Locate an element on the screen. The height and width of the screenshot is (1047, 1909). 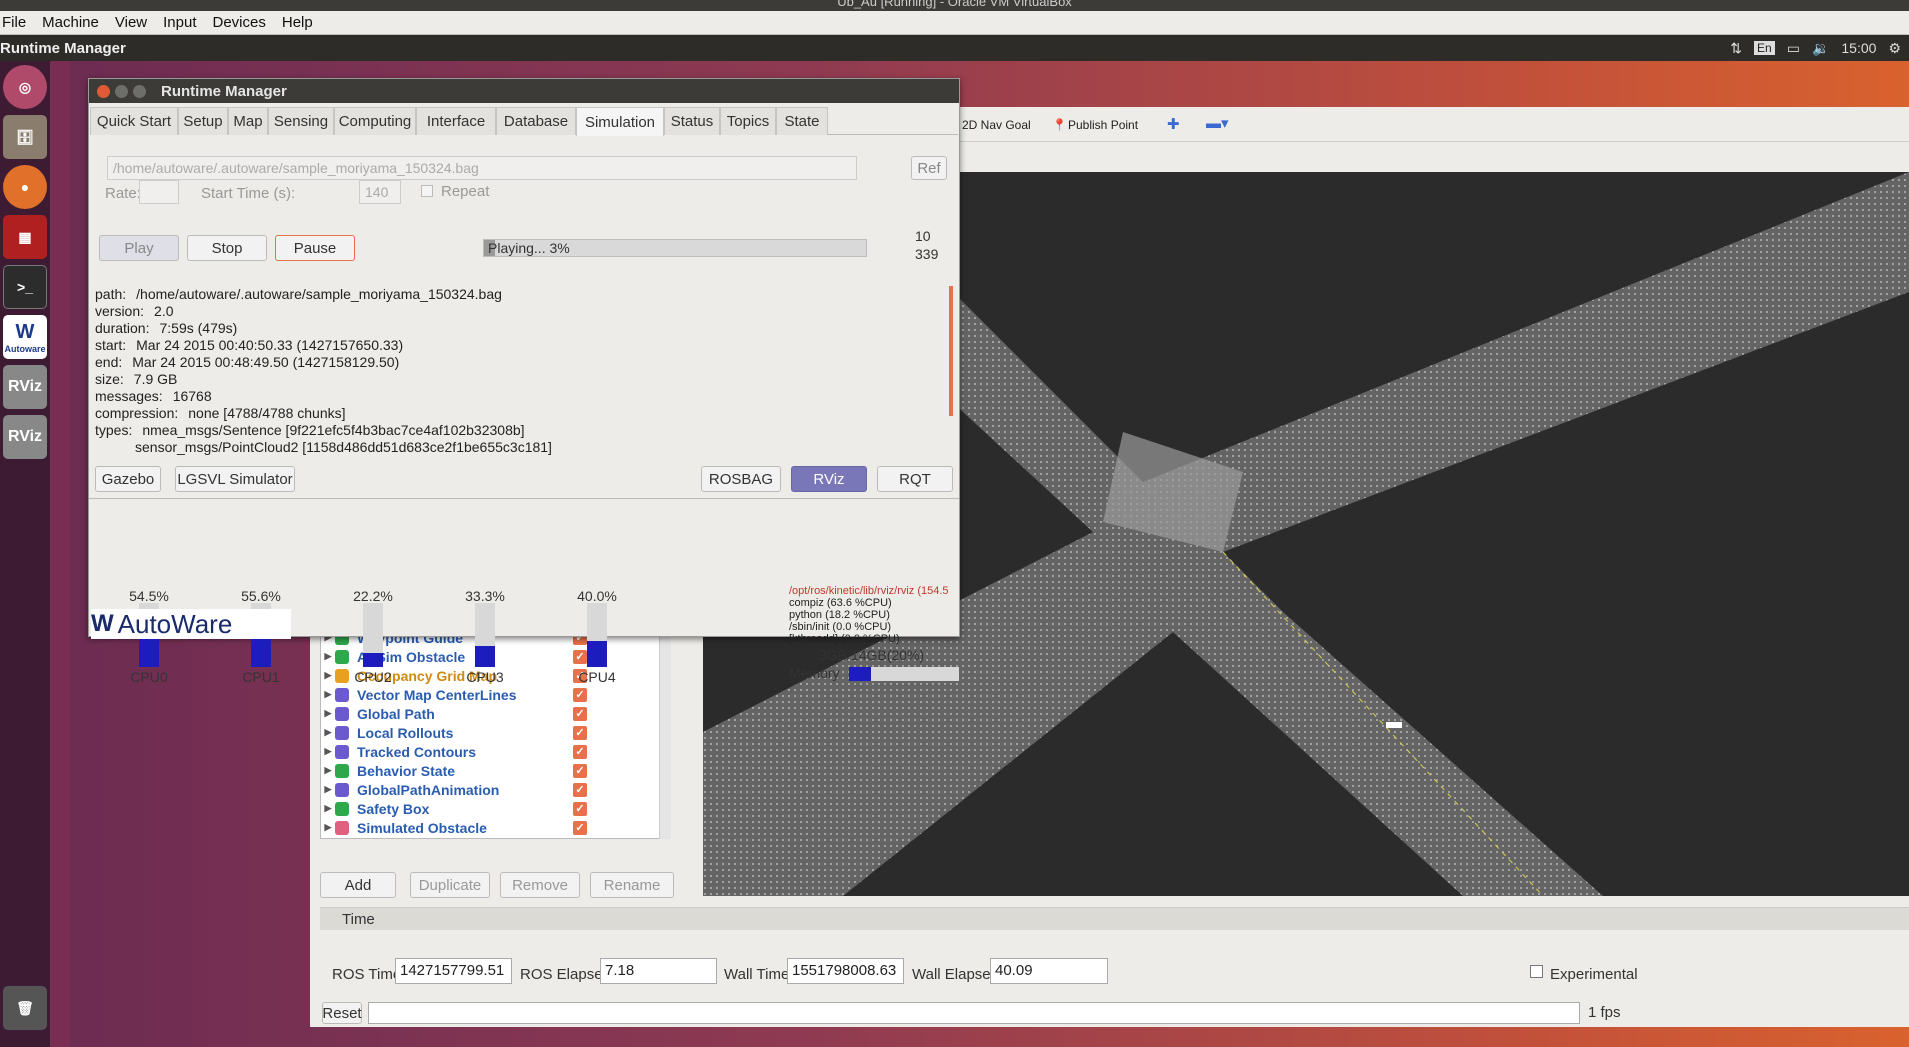
ros-time-field: 1427157799.51 is located at coordinates (453, 971).